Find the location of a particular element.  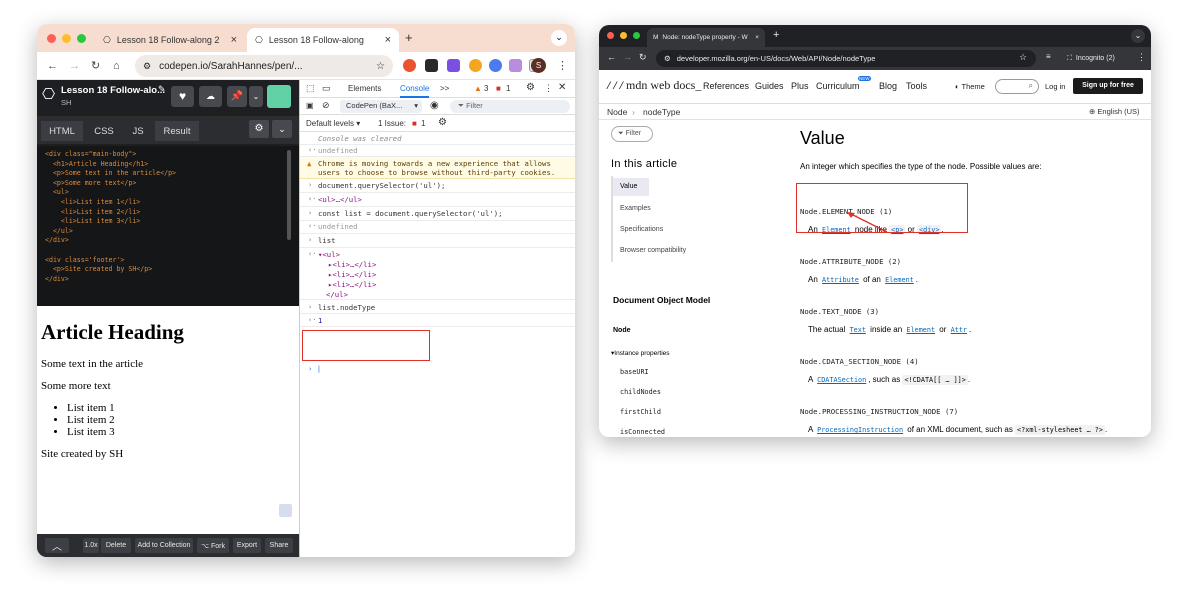

mdn-logo: / / / mdn web docs_ is located at coordinates (654, 85).